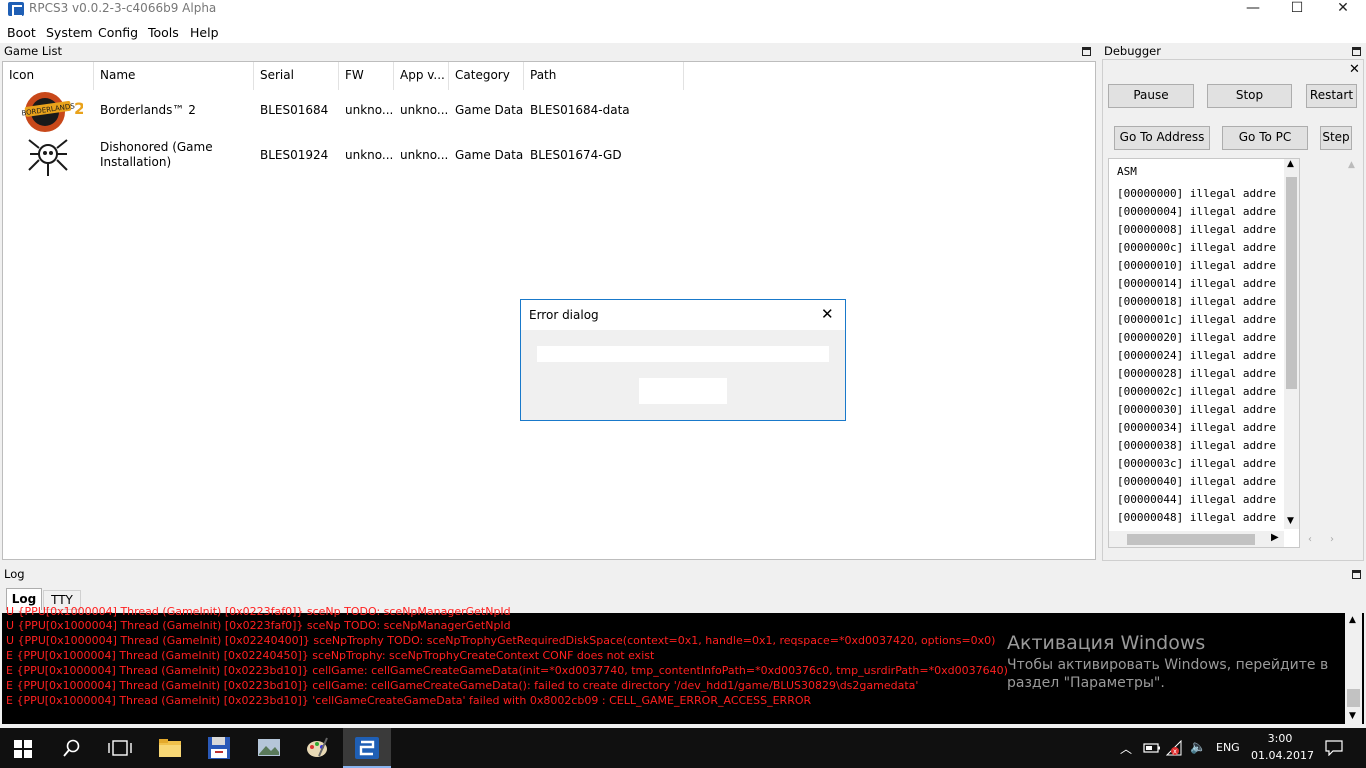 This screenshot has width=1366, height=768. What do you see at coordinates (827, 314) in the screenshot?
I see `dialog-close-icon: ✕` at bounding box center [827, 314].